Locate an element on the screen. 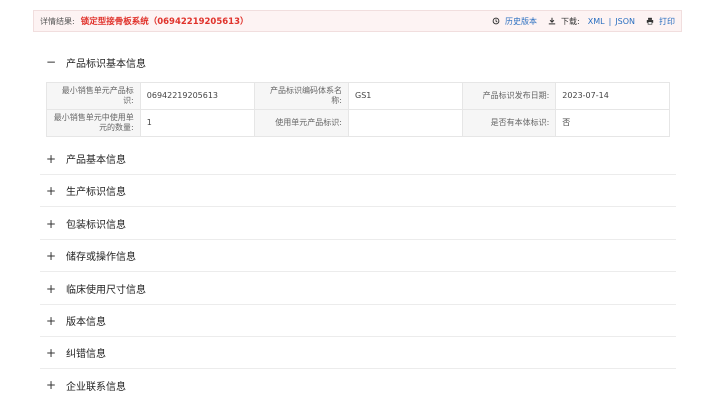 This screenshot has width=720, height=418. header-actions: 历史版本 下载: XML | JSON 打印 is located at coordinates (583, 21).